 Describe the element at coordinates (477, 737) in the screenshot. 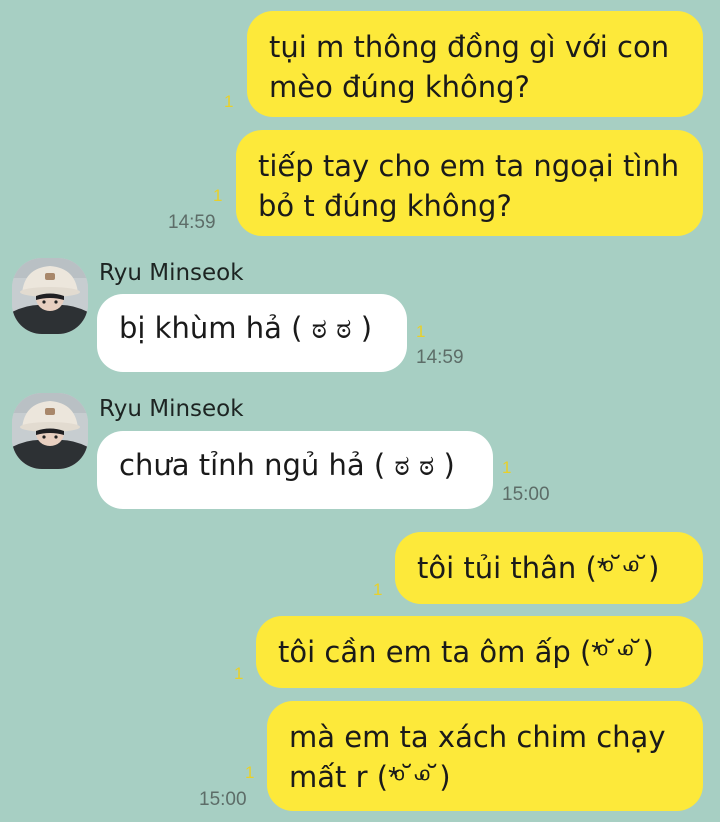

I see `message-line: mà em ta xách chim chạy` at that location.